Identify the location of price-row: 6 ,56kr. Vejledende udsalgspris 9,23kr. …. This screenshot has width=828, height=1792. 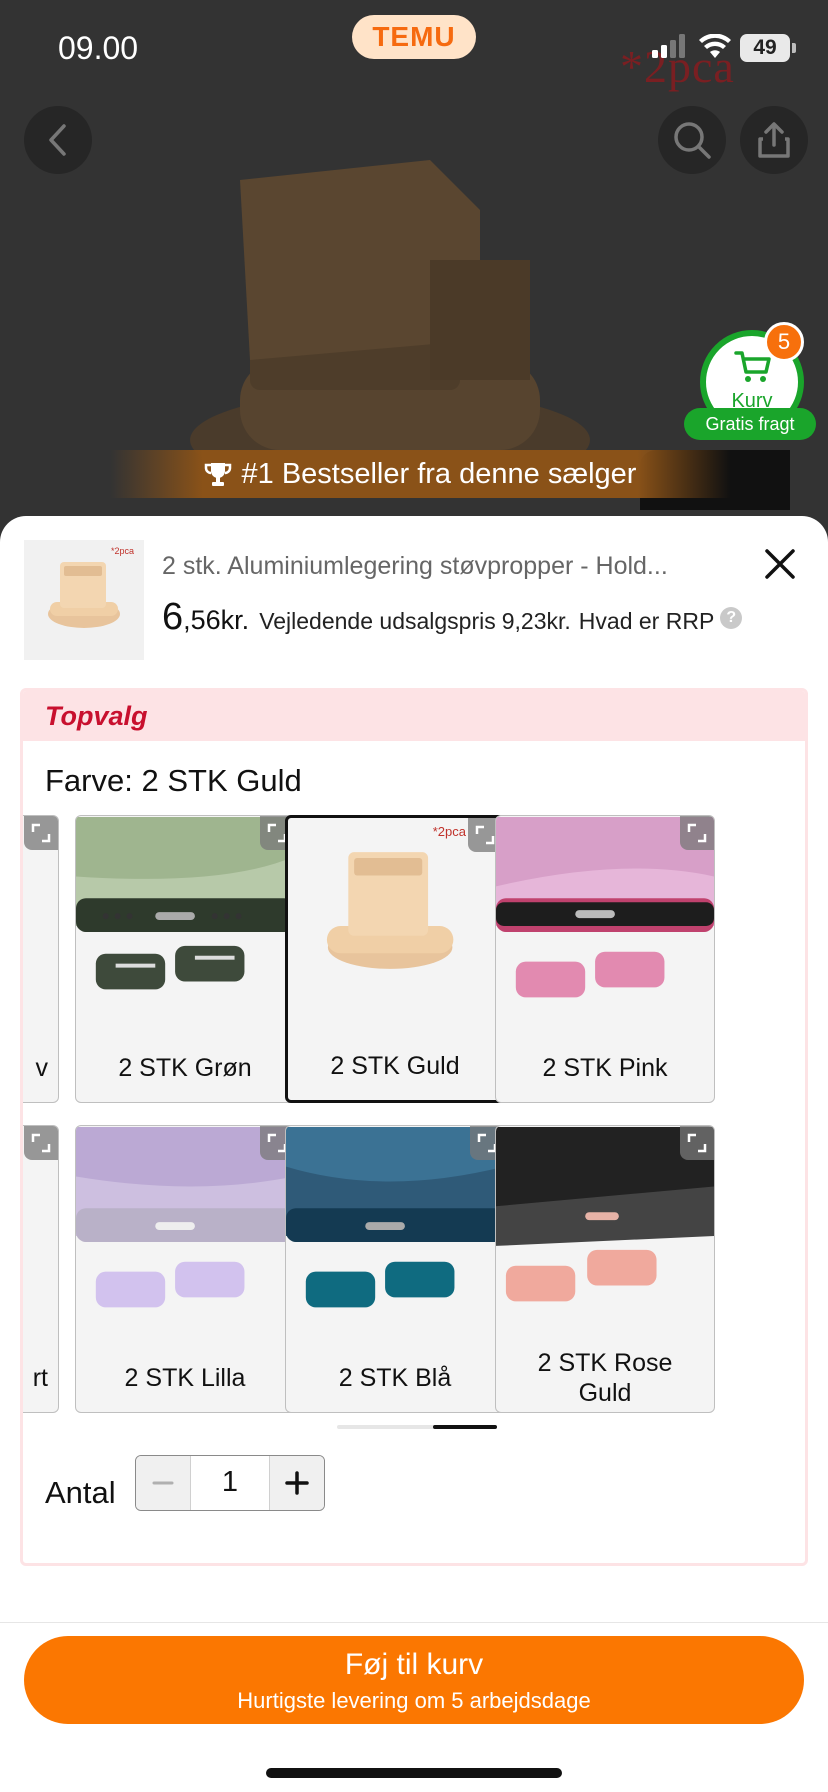
(452, 617).